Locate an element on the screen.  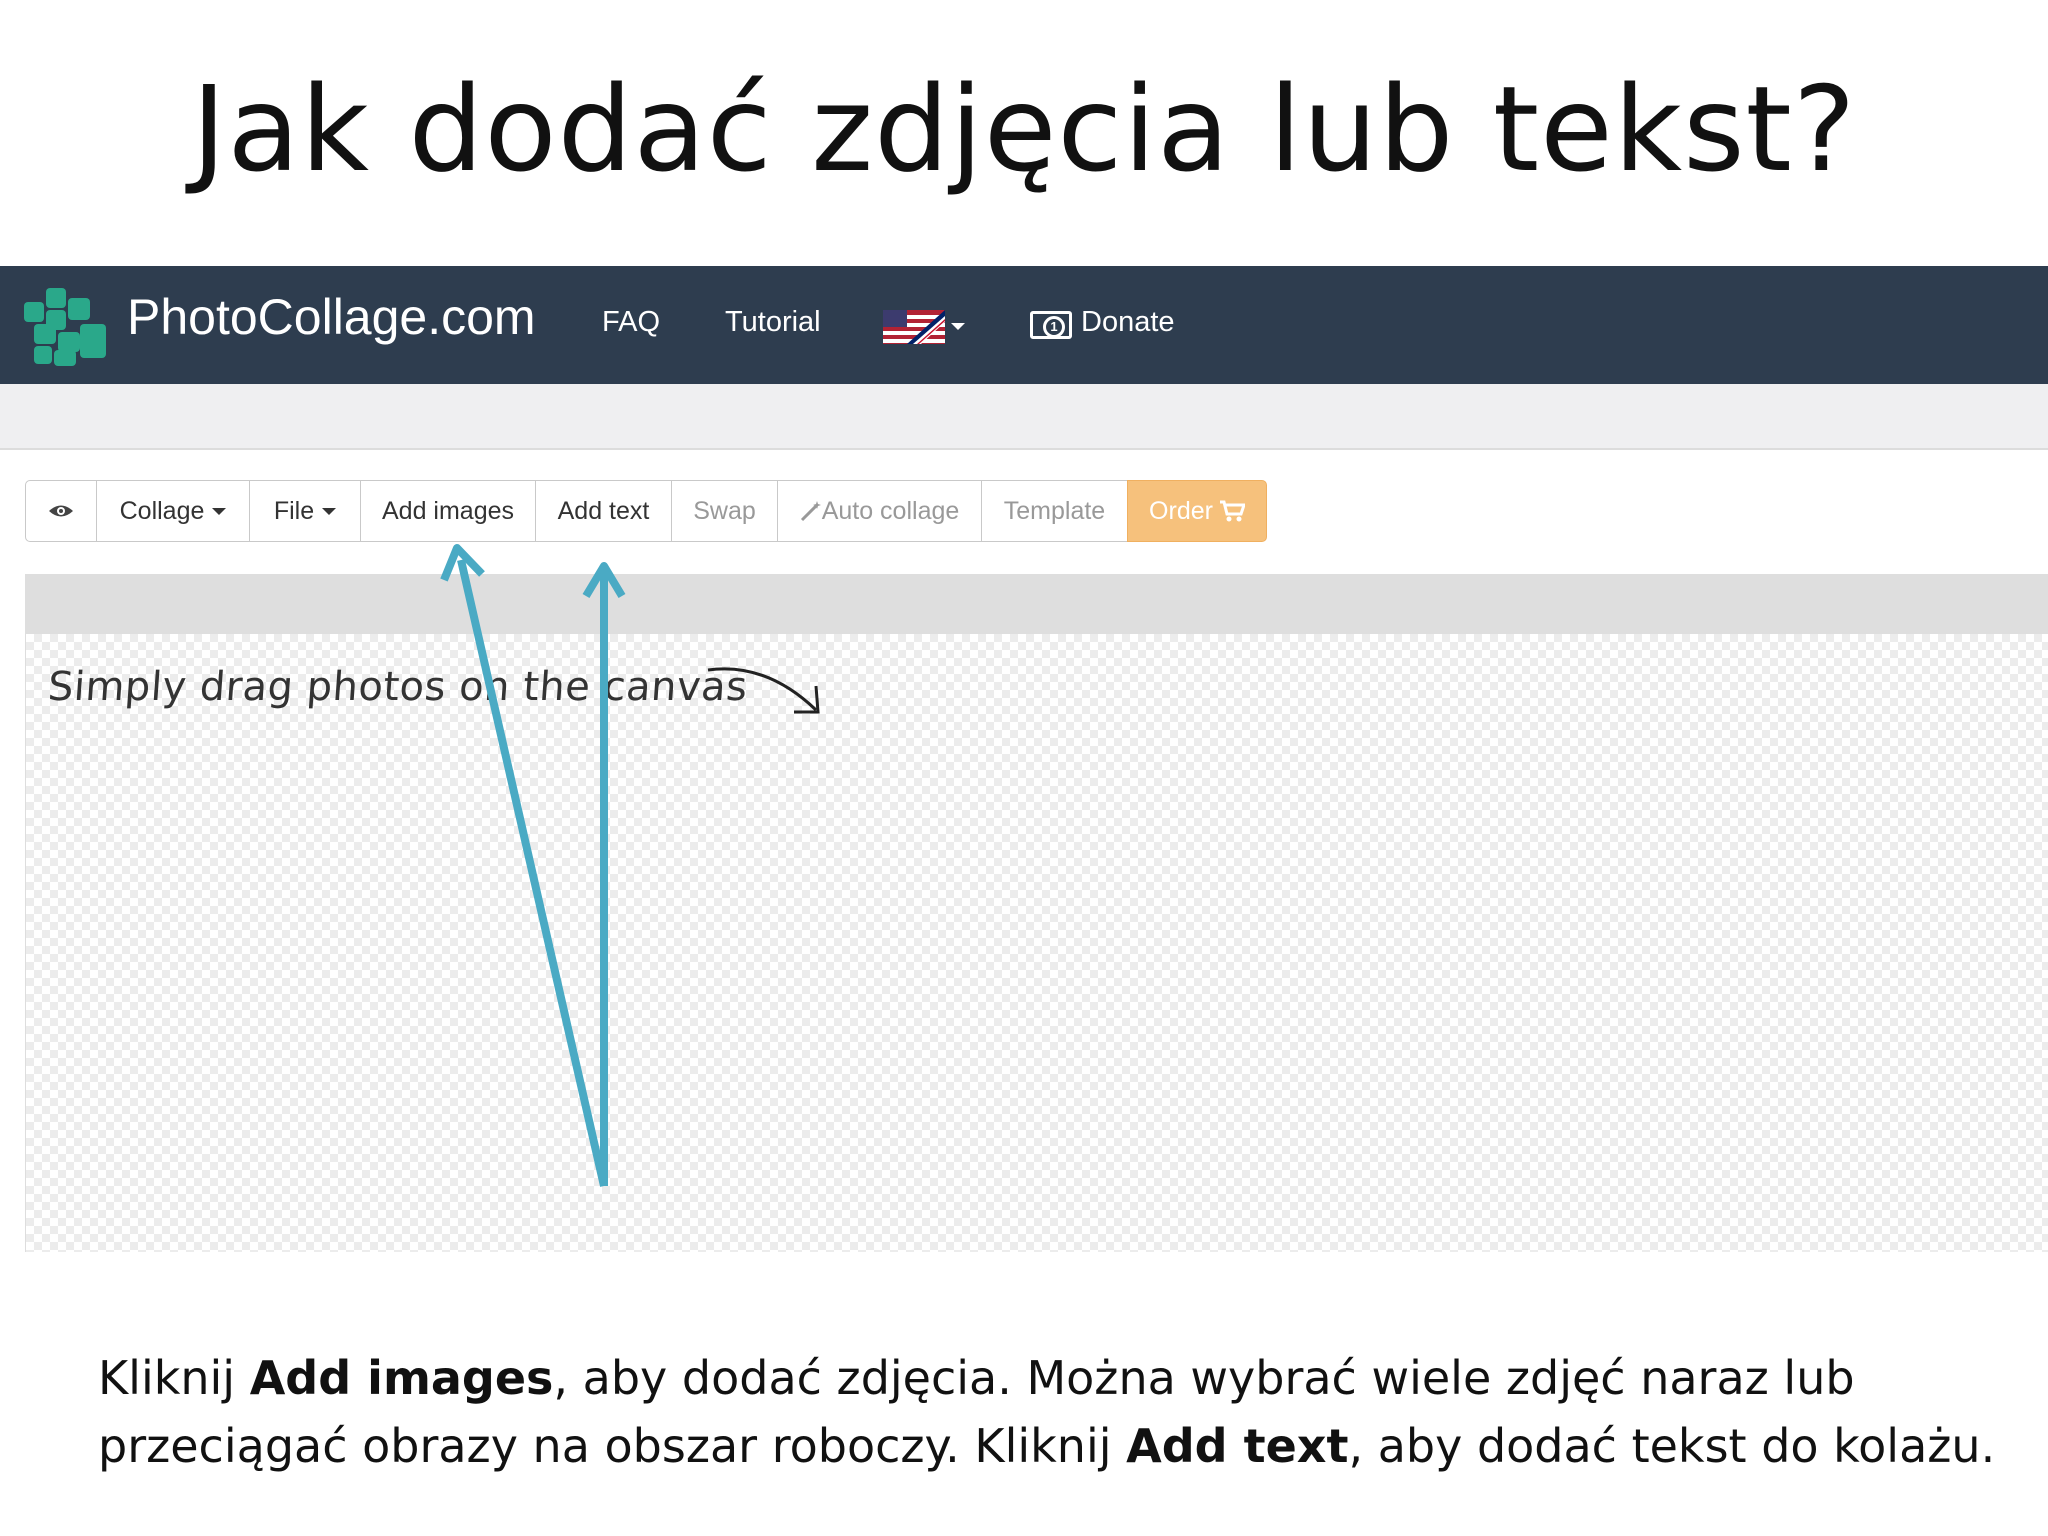
nav-tutorial: Tutorial is located at coordinates (773, 322).